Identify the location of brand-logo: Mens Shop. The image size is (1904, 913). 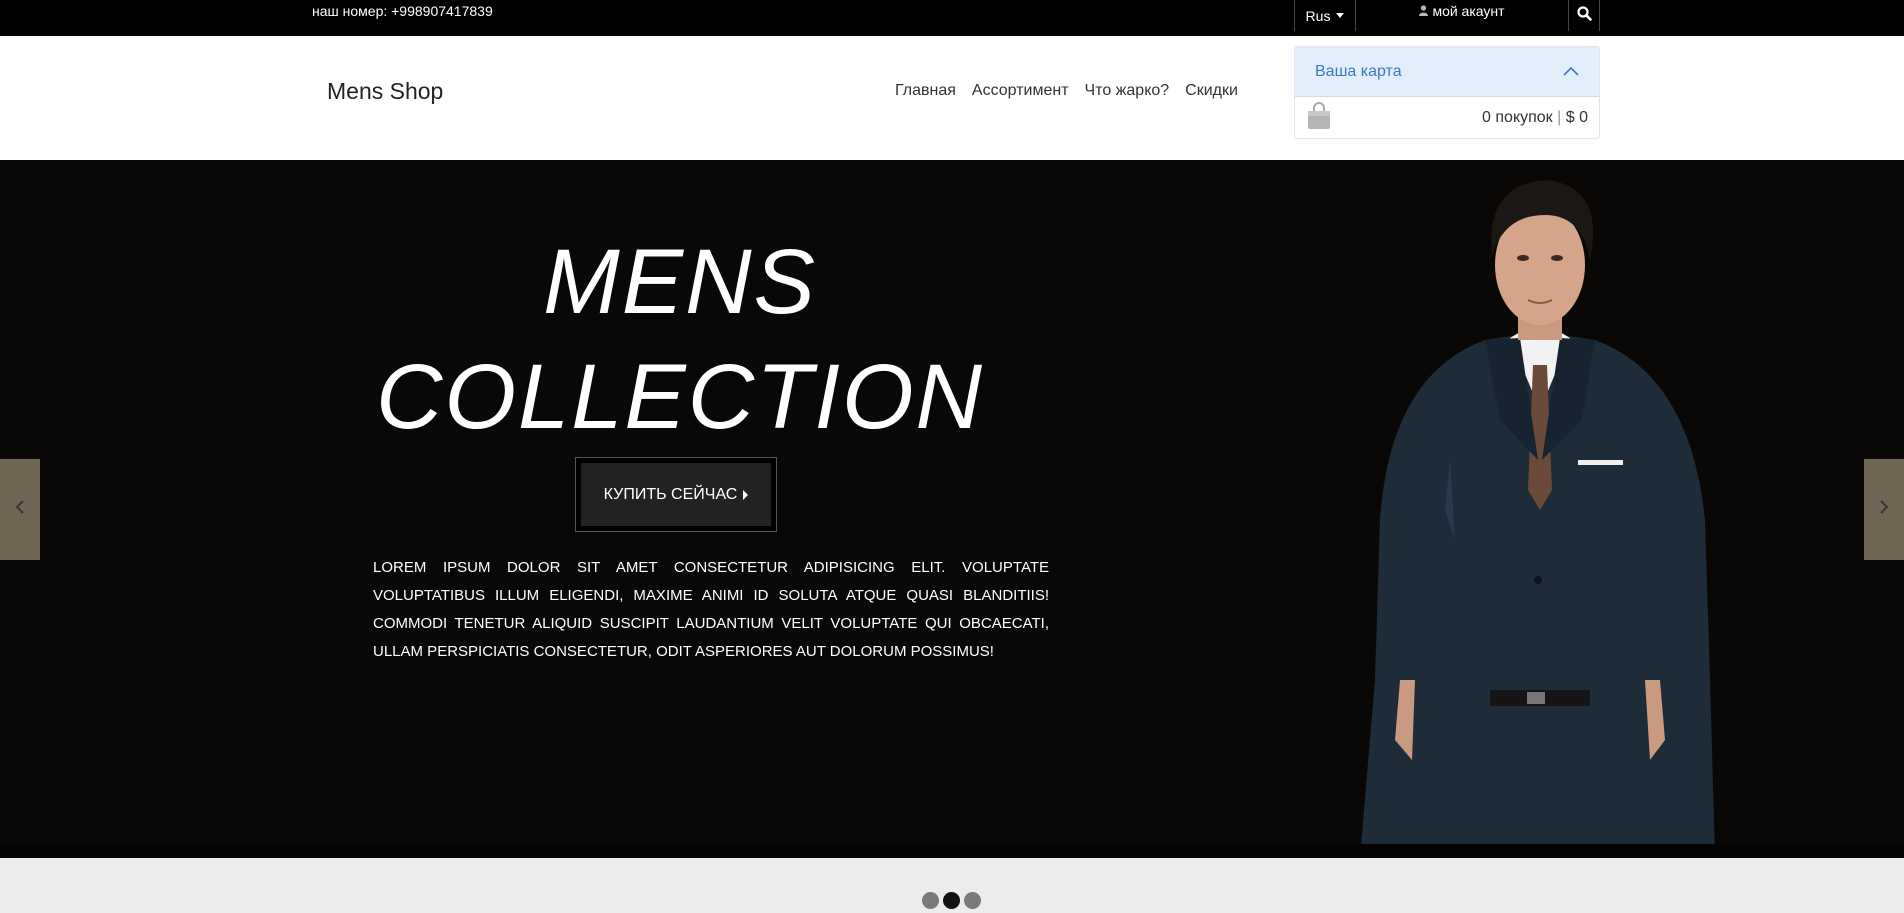
(385, 91).